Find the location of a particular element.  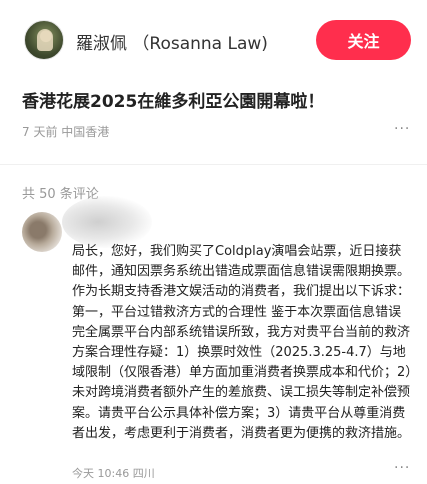

post-meta: 7 天前 中国香港 is located at coordinates (66, 132).